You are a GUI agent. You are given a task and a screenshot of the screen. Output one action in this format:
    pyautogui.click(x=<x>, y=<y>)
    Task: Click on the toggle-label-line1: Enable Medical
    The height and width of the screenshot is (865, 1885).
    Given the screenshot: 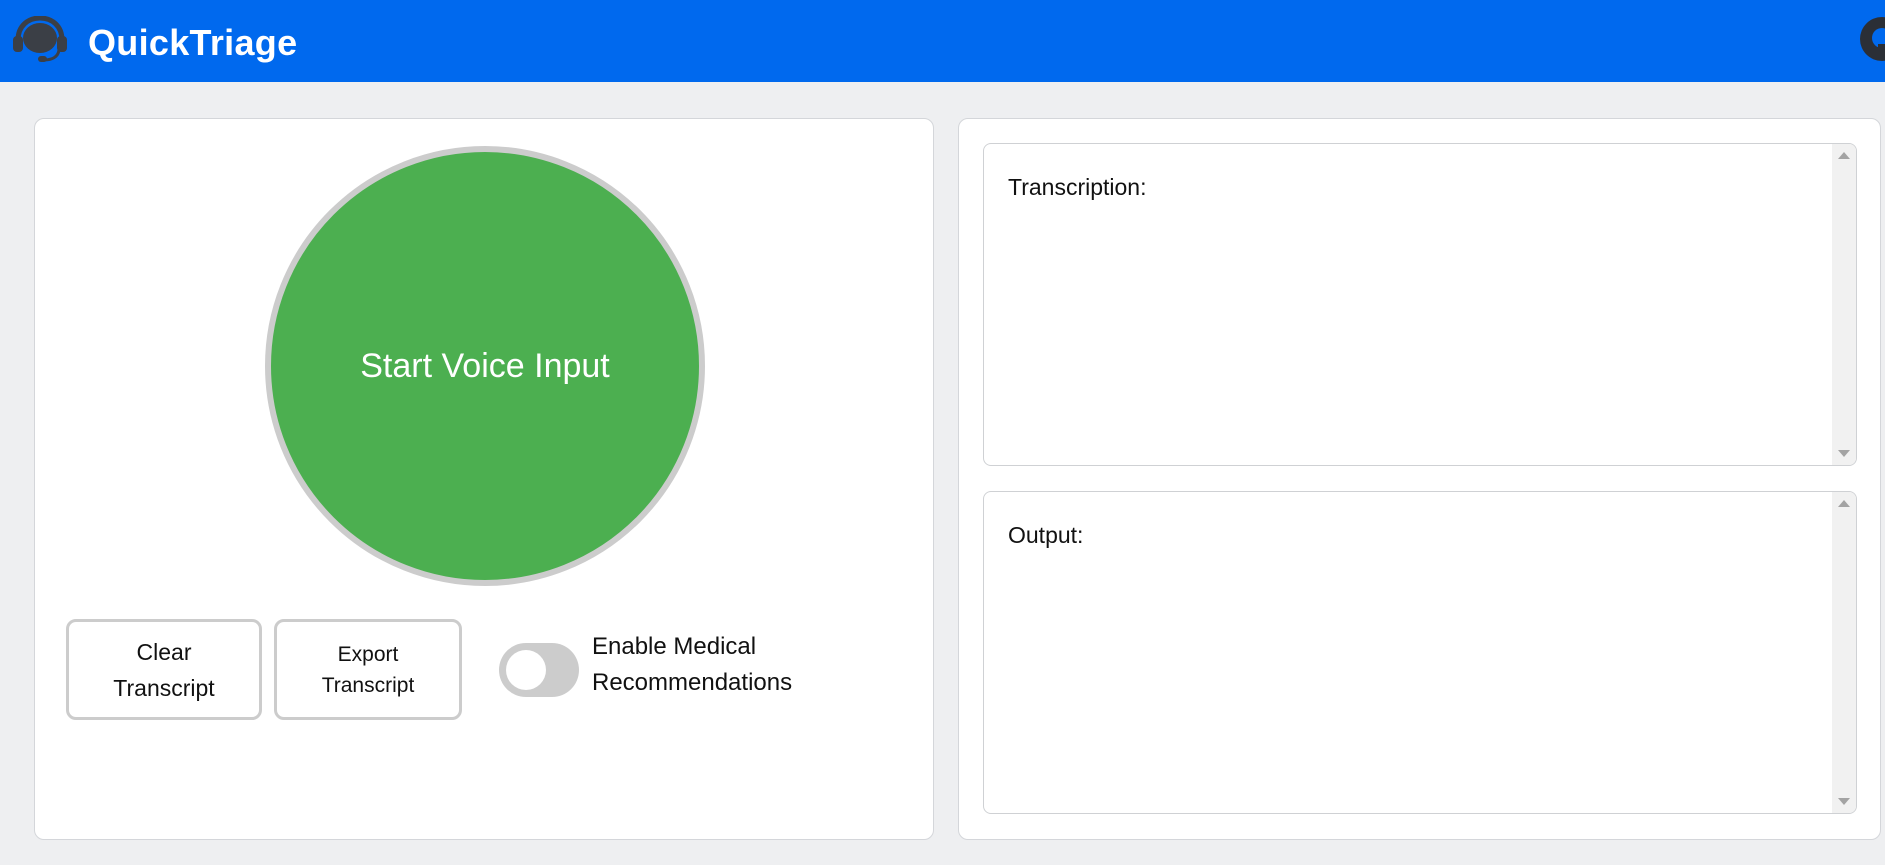 What is the action you would take?
    pyautogui.click(x=674, y=646)
    